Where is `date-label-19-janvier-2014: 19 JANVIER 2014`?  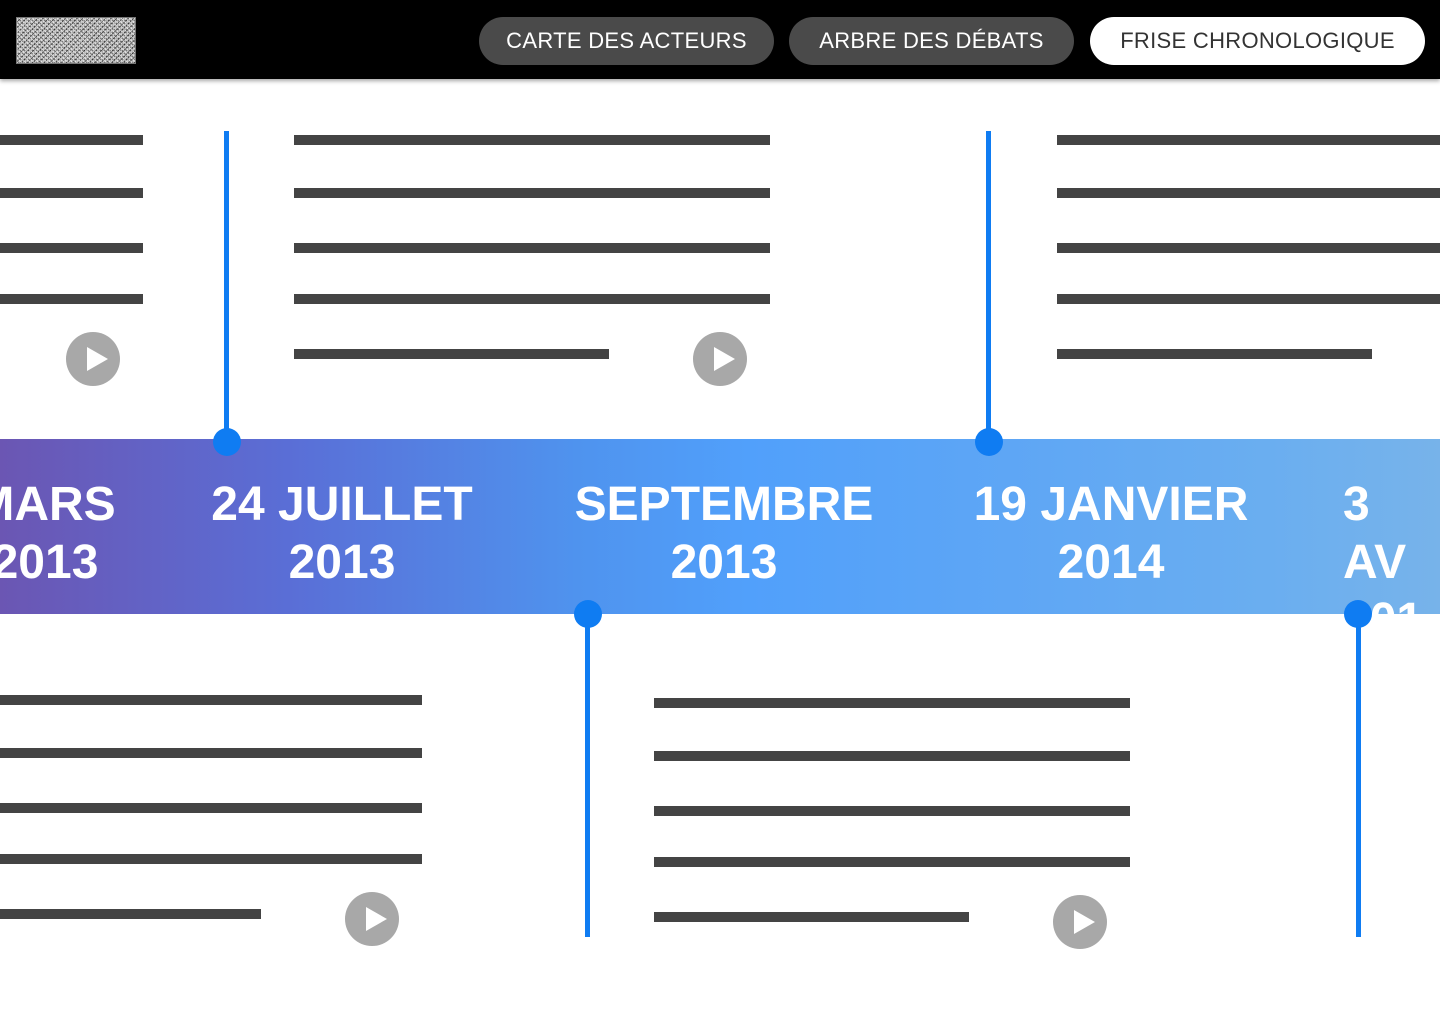 date-label-19-janvier-2014: 19 JANVIER 2014 is located at coordinates (1111, 534).